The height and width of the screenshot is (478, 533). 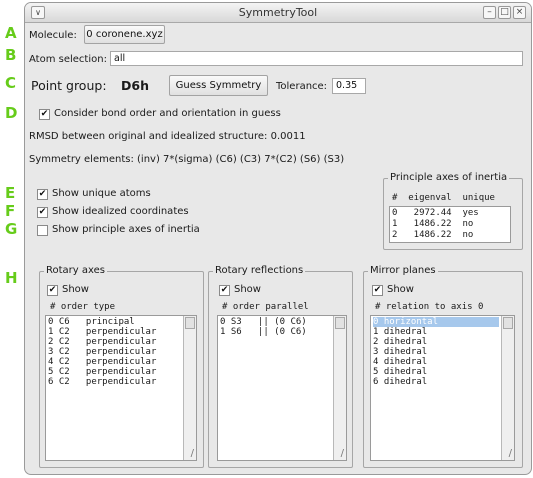 I want to click on show-principle-axes-checkbox, so click(x=42, y=230).